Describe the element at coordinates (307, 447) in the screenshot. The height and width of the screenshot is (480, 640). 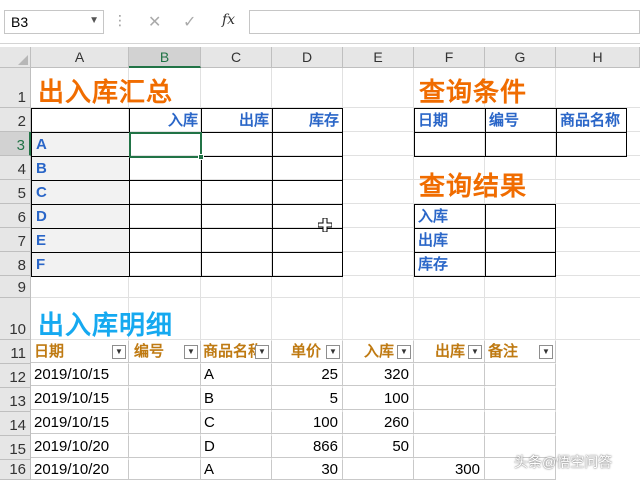
I see `detail-price: 866` at that location.